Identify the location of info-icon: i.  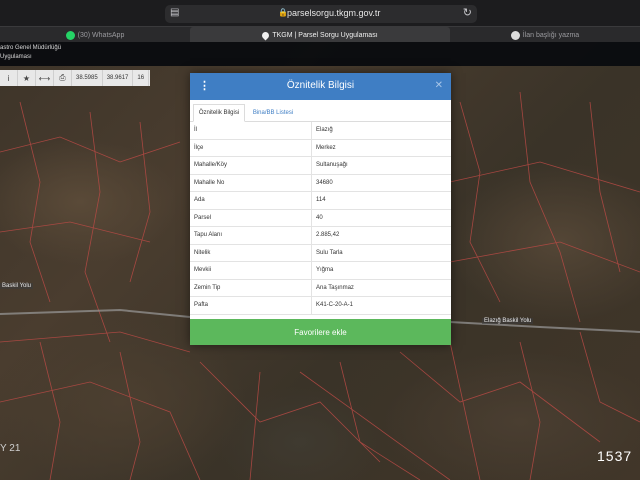
(9, 78).